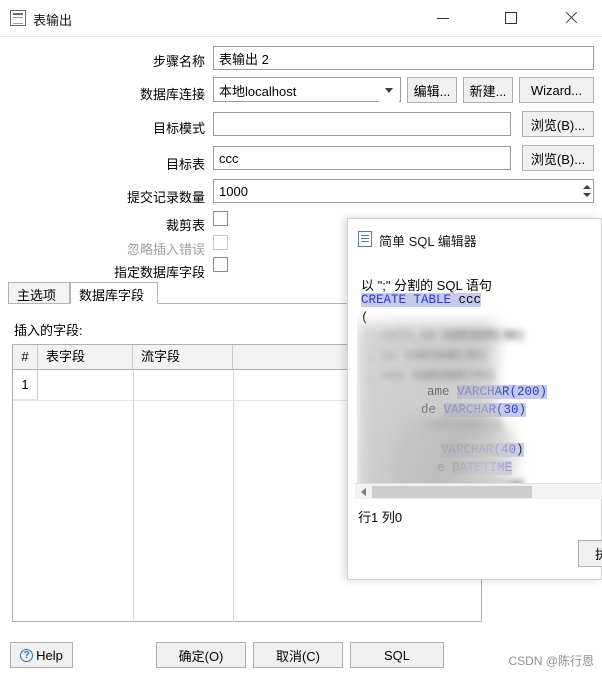 Image resolution: width=602 pixels, height=677 pixels. I want to click on truncate-table-row: 裁剪表, so click(102, 224).